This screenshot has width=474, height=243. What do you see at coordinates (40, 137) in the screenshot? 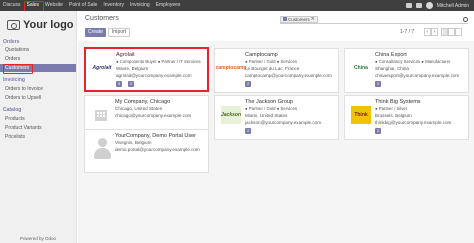
I see `menu-item-pricelists: Pricelists` at bounding box center [40, 137].